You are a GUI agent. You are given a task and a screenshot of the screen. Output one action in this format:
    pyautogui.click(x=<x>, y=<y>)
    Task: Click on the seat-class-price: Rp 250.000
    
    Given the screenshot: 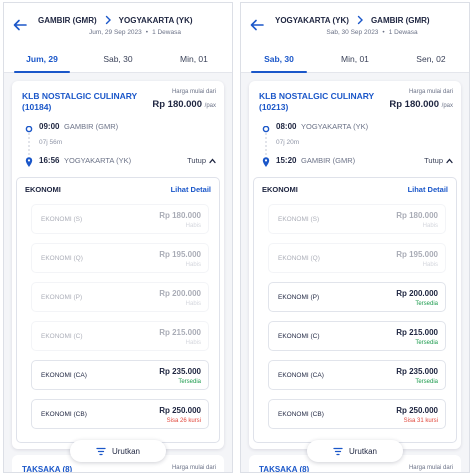 What is the action you would take?
    pyautogui.click(x=180, y=410)
    